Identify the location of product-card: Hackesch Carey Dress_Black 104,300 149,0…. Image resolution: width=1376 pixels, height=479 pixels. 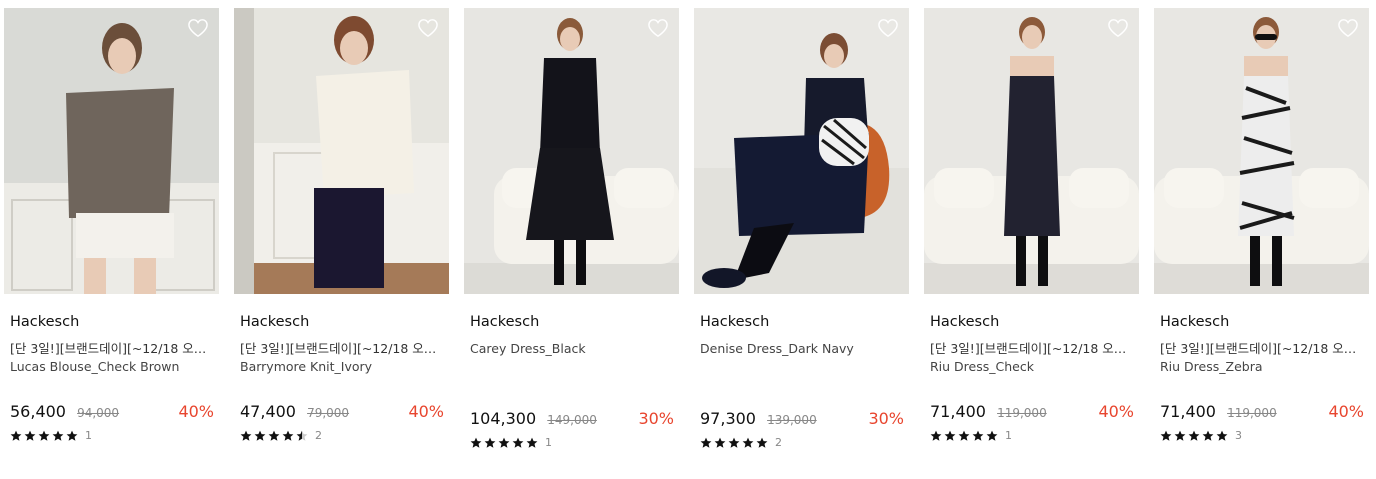
(571, 229).